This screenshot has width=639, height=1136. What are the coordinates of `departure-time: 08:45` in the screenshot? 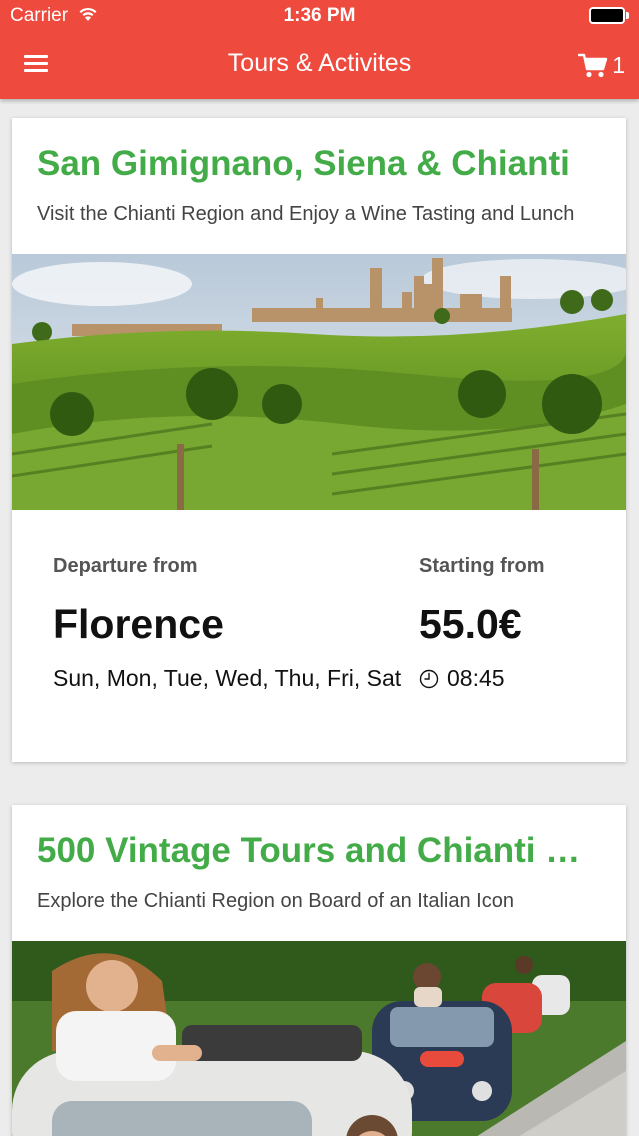 It's located at (462, 678).